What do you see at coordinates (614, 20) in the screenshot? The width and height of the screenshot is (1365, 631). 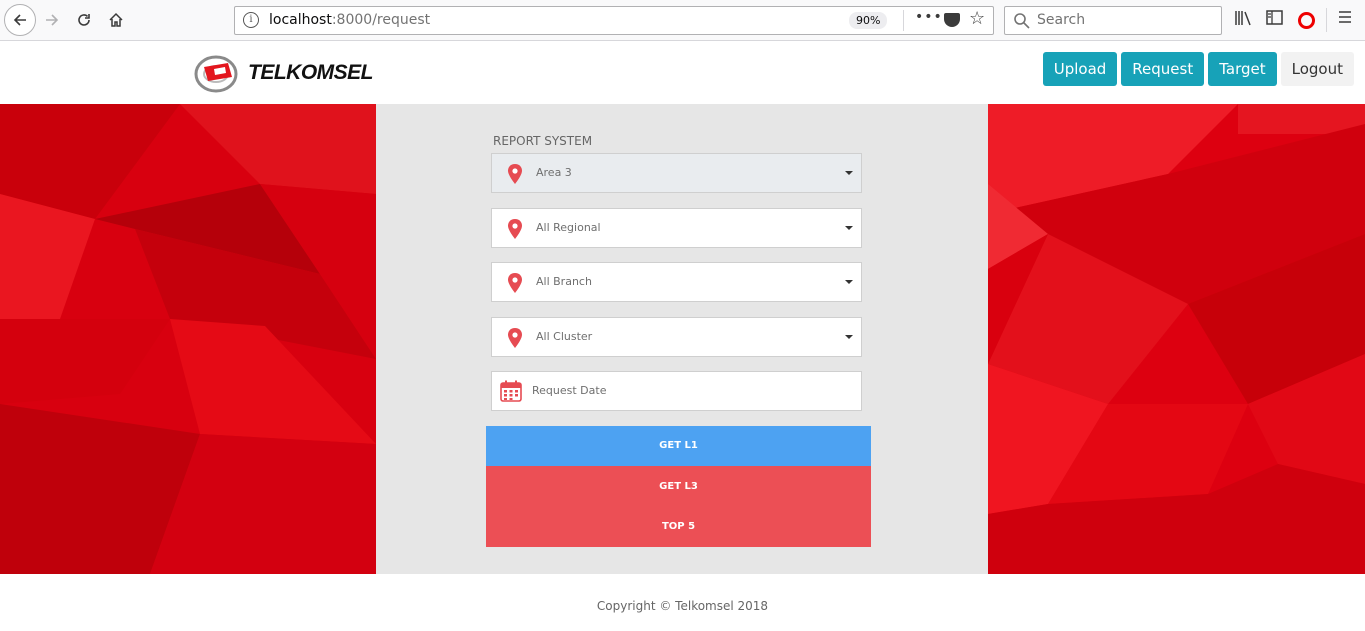 I see `url-bar: i localhost:8000/request 90% ••• ☆` at bounding box center [614, 20].